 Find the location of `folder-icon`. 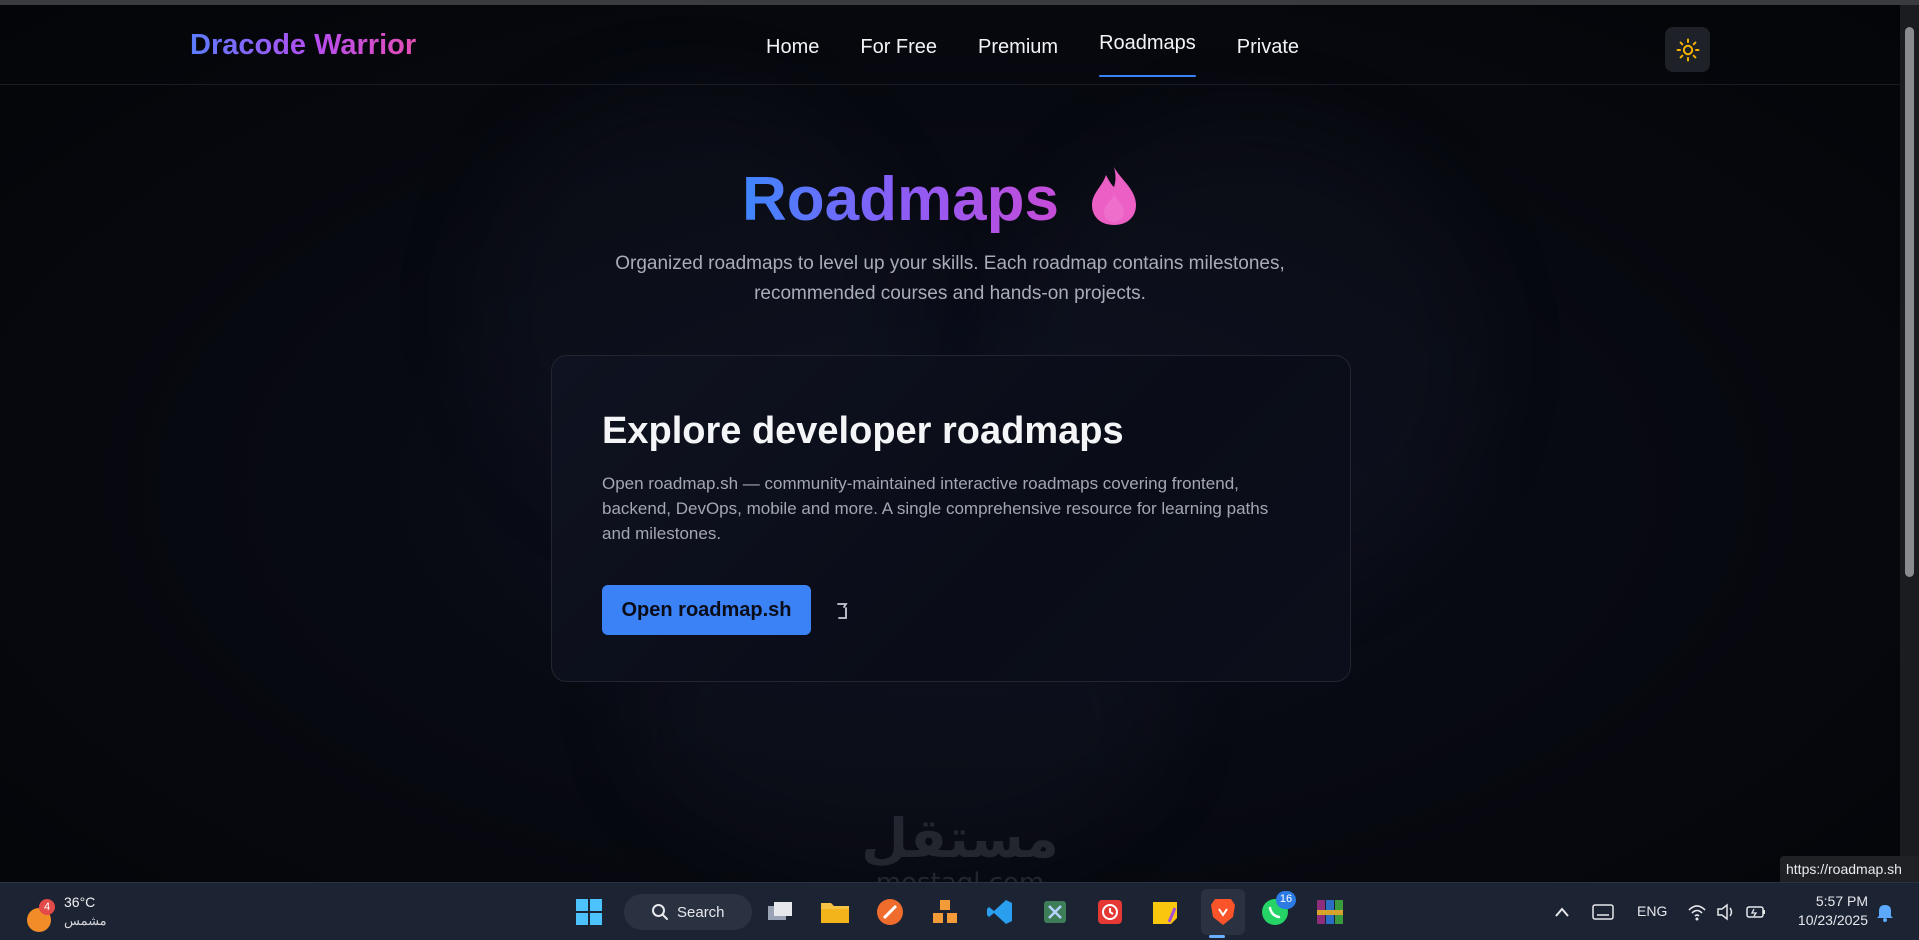

folder-icon is located at coordinates (835, 913).